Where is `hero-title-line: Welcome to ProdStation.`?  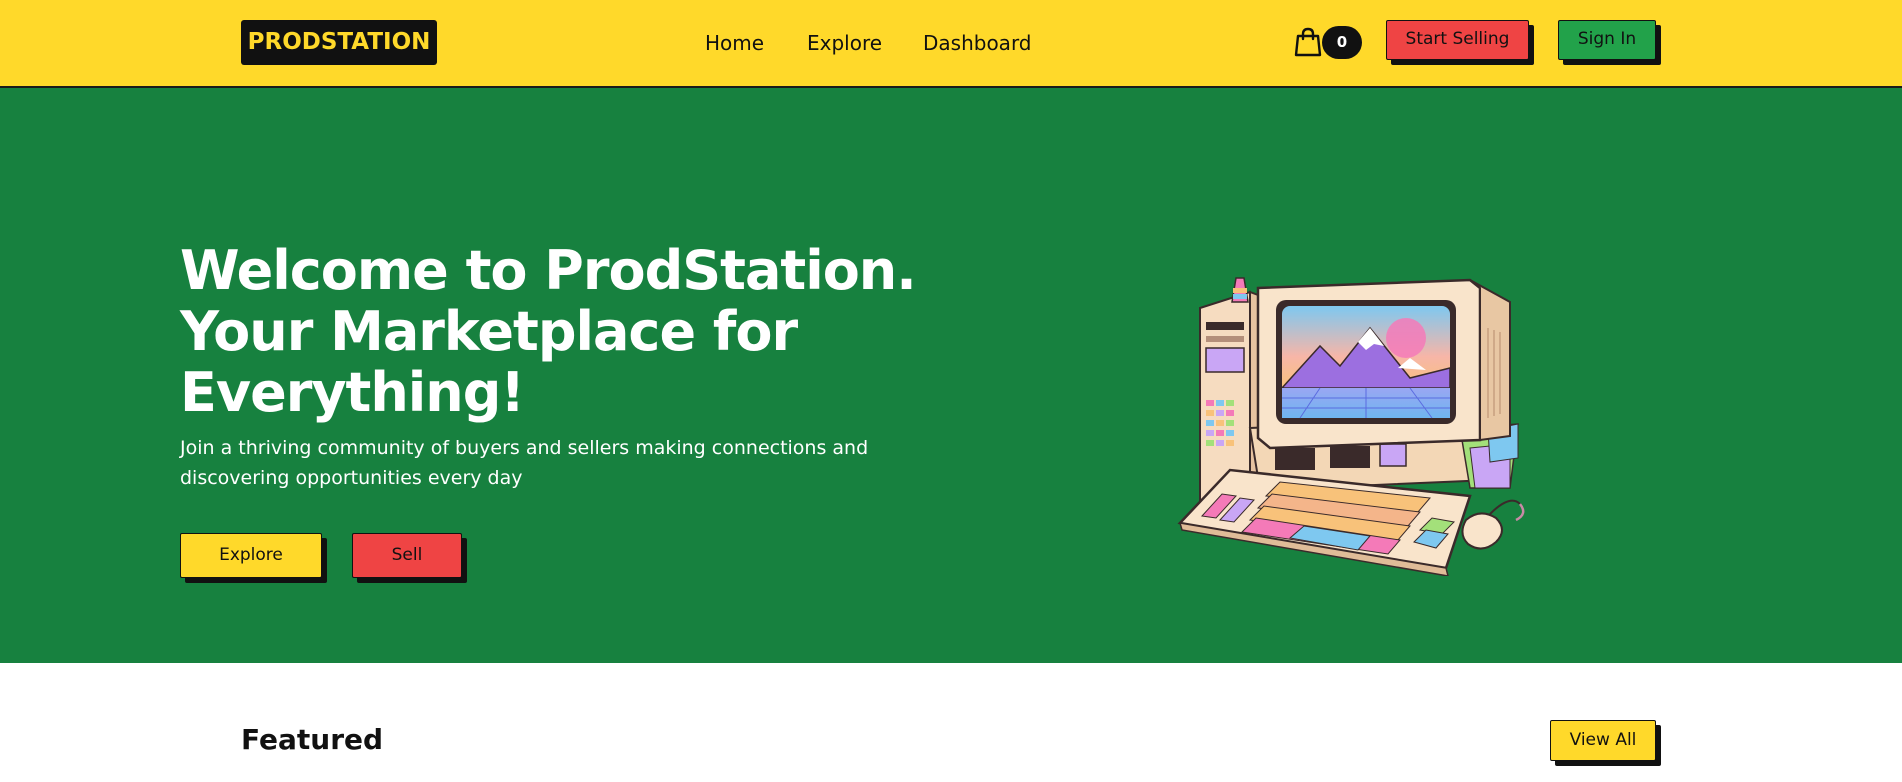 hero-title-line: Welcome to ProdStation. is located at coordinates (548, 270).